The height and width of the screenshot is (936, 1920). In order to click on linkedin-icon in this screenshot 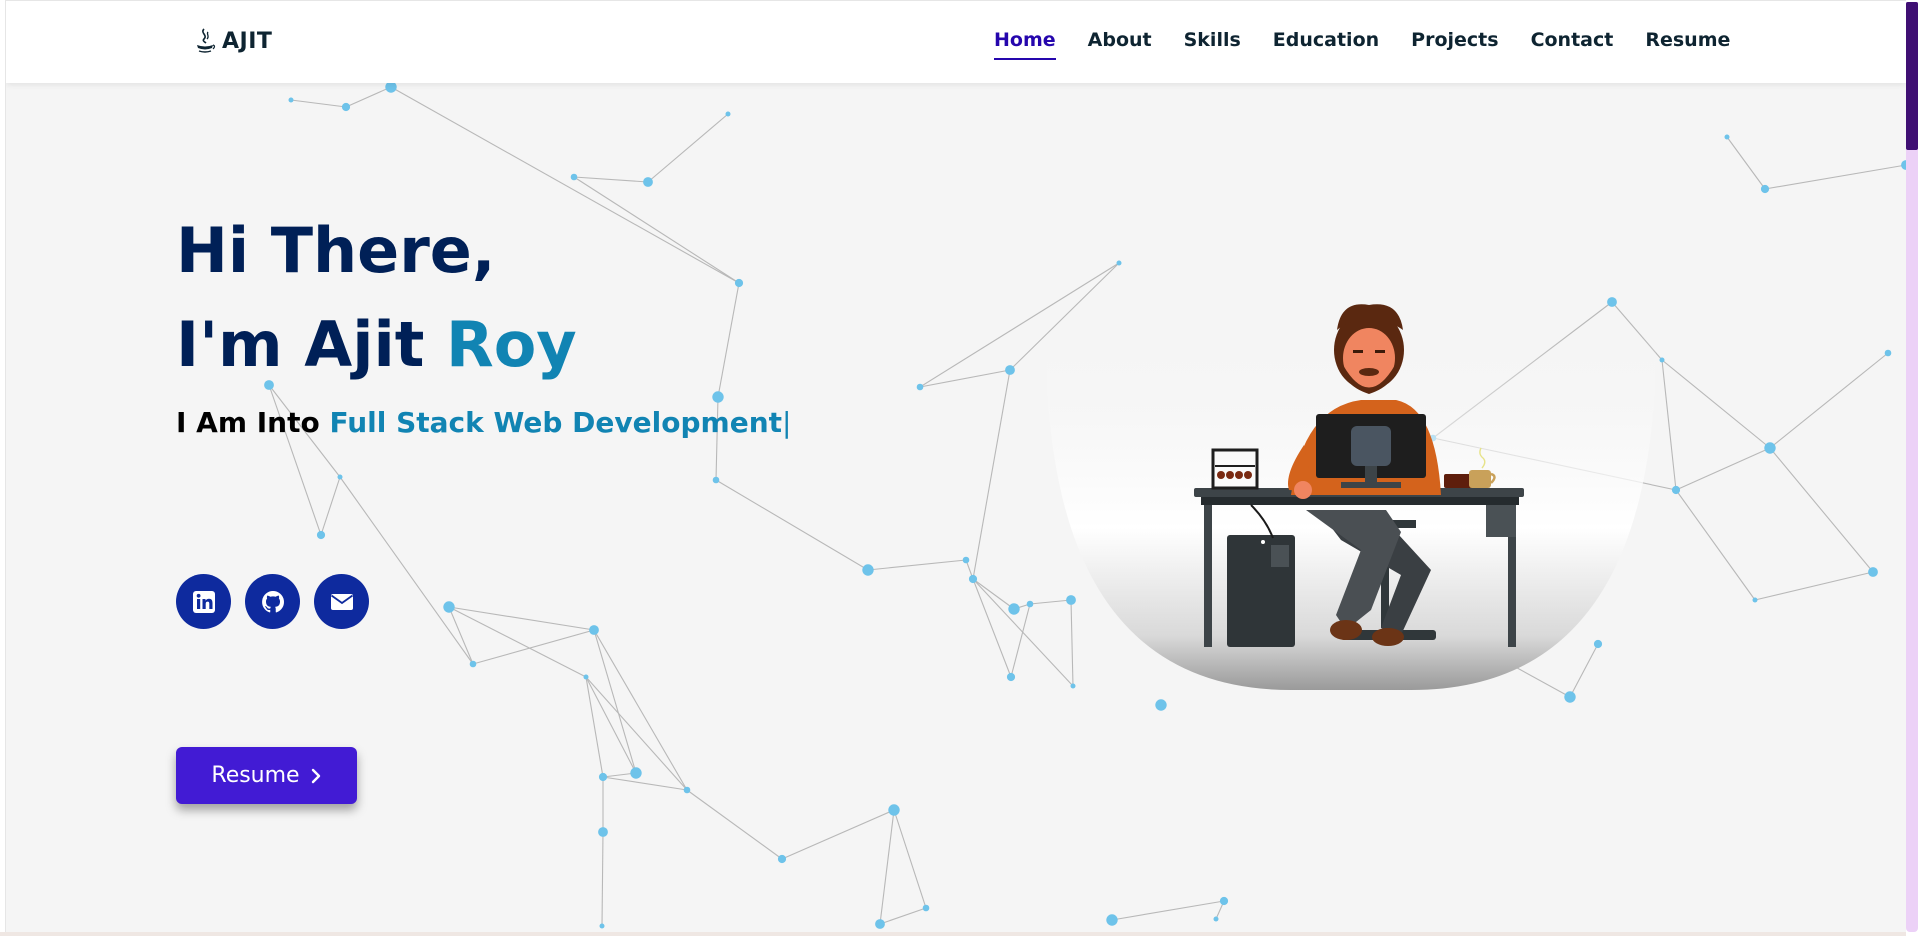, I will do `click(203, 601)`.